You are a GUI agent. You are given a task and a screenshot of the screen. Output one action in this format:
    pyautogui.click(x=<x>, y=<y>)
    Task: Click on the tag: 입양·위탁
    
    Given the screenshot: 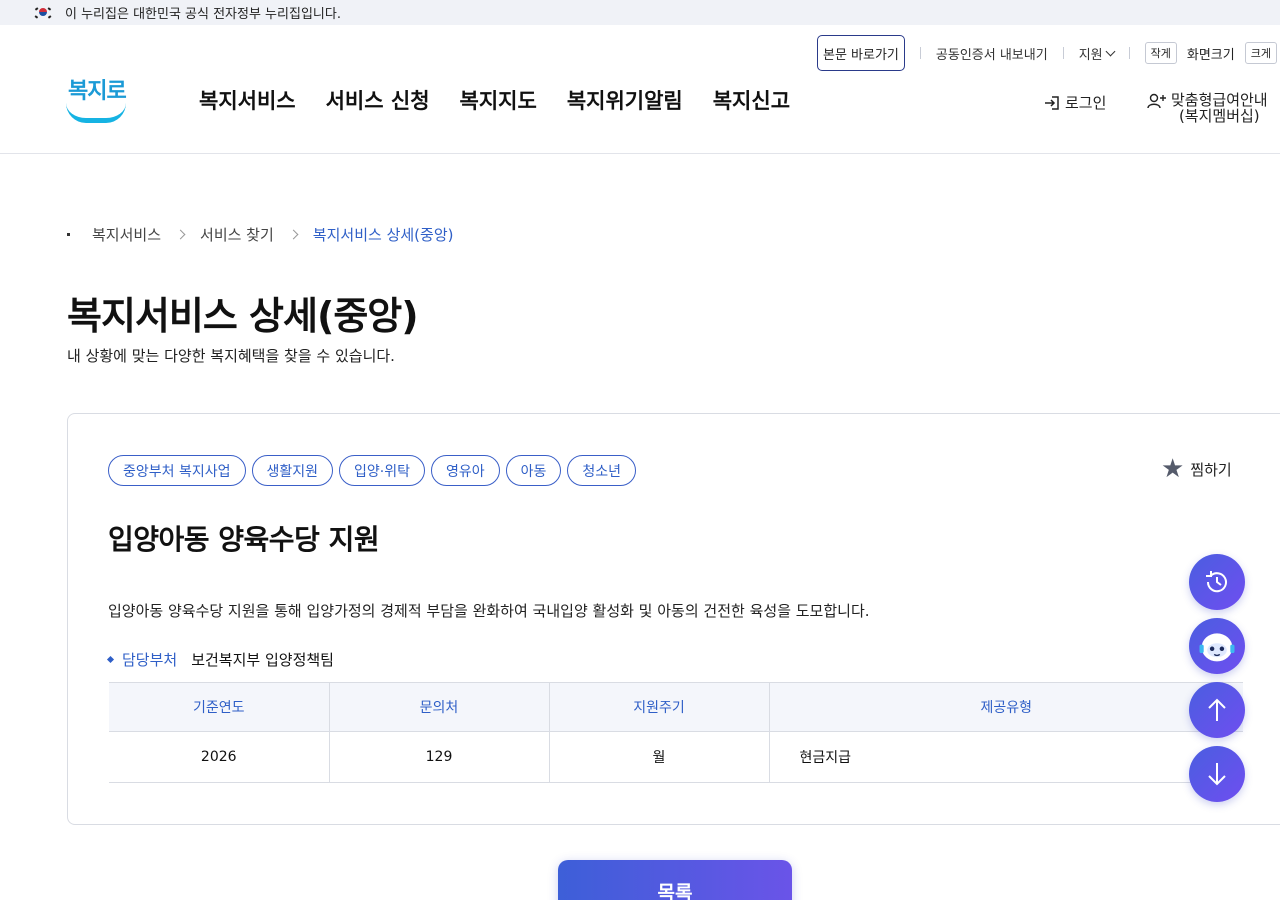 What is the action you would take?
    pyautogui.click(x=382, y=470)
    